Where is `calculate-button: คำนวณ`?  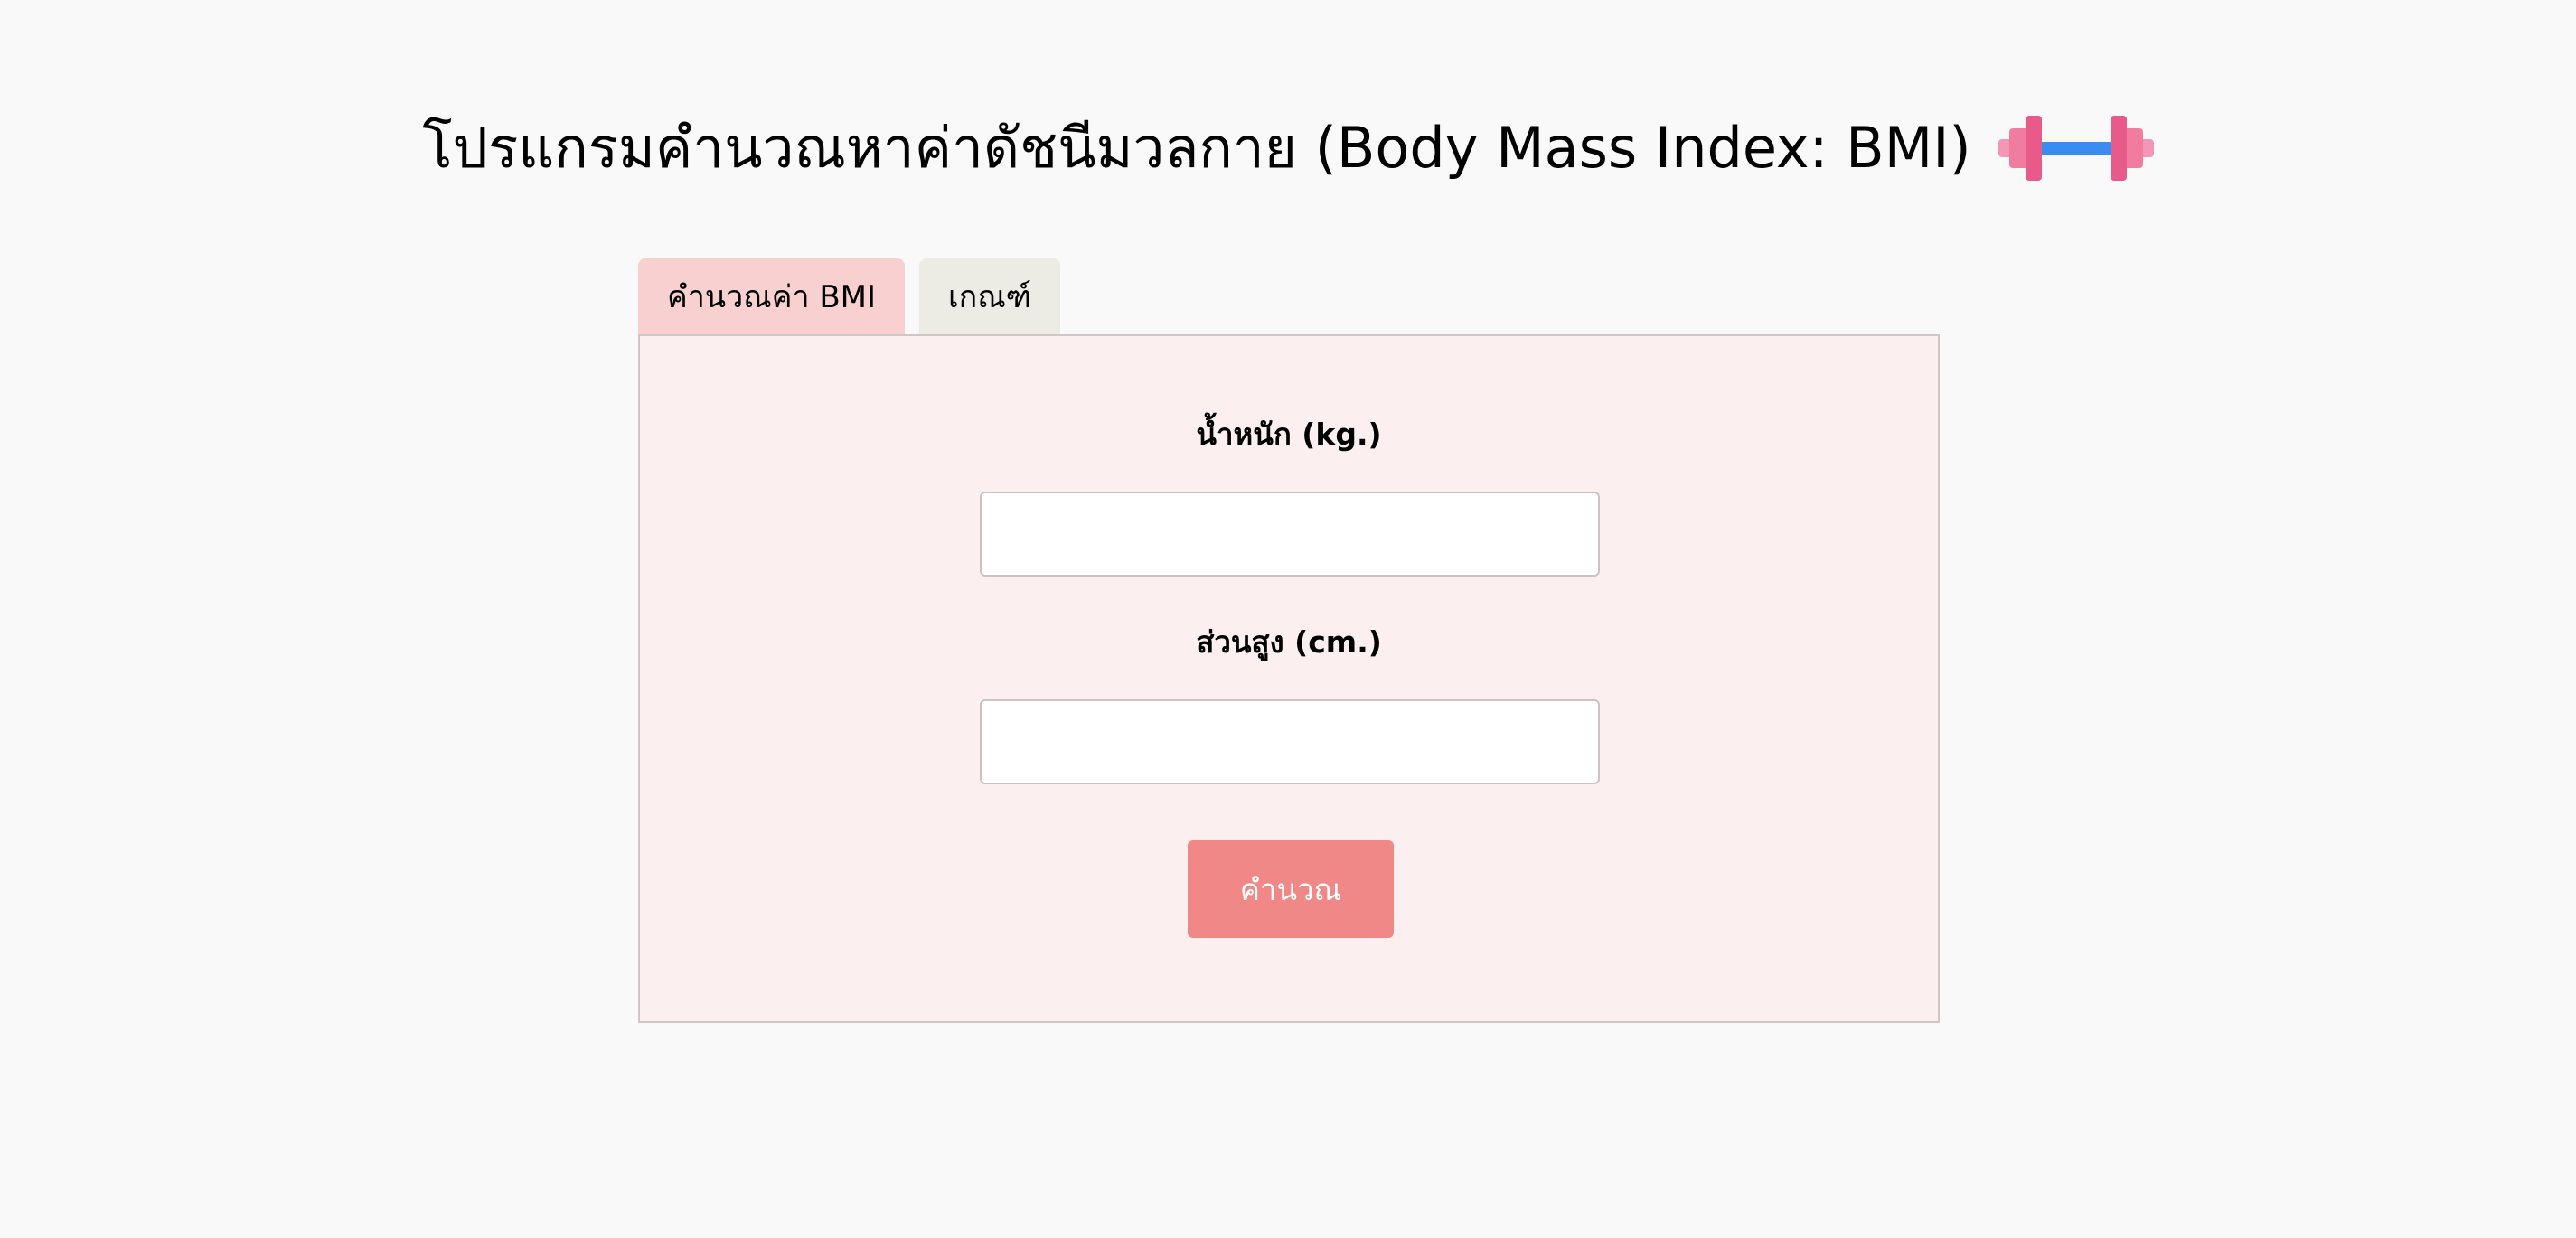
calculate-button: คำนวณ is located at coordinates (1291, 889).